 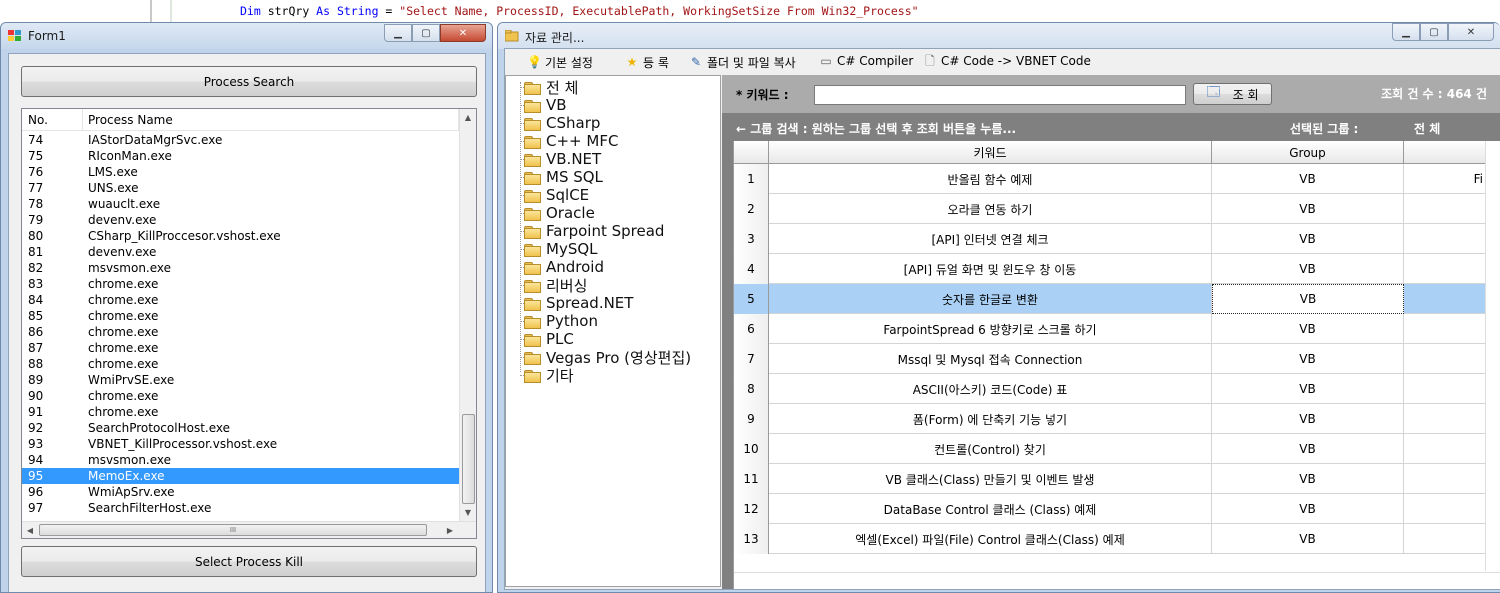 What do you see at coordinates (990, 329) in the screenshot?
I see `keyword-cell: FarpointSpread 6 방향키로 스크롤 하기` at bounding box center [990, 329].